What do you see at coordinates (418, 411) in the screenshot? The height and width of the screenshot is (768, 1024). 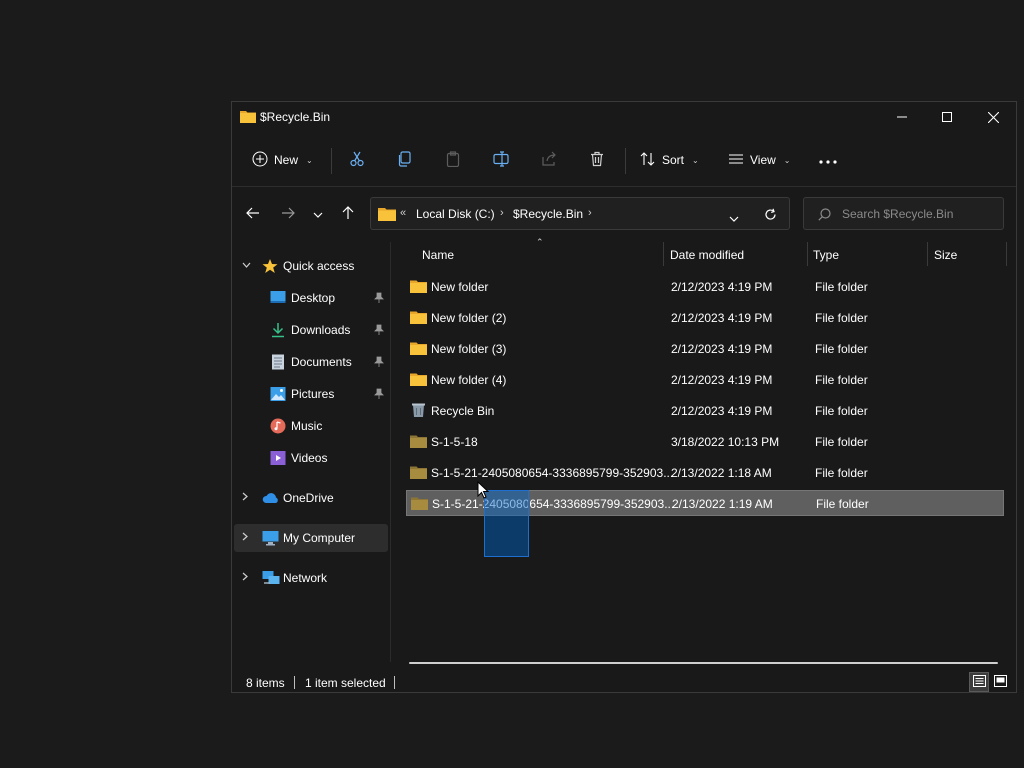 I see `recycle-bin-icon` at bounding box center [418, 411].